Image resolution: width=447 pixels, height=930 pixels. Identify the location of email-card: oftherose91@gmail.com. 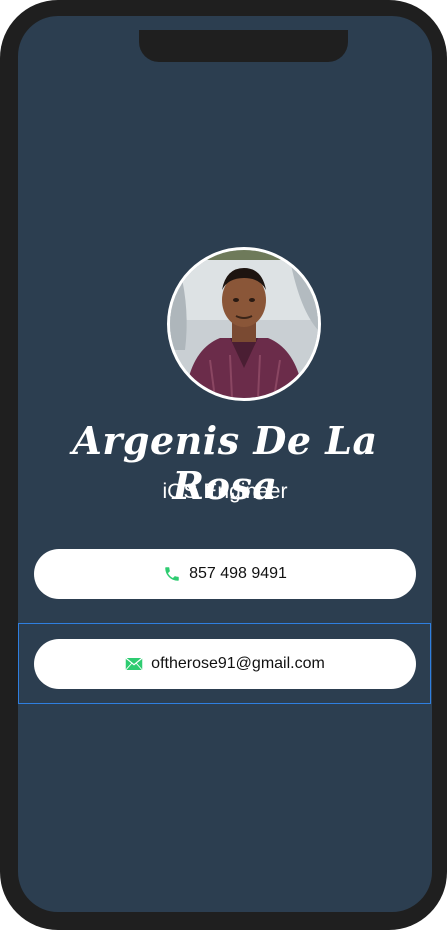
(225, 664).